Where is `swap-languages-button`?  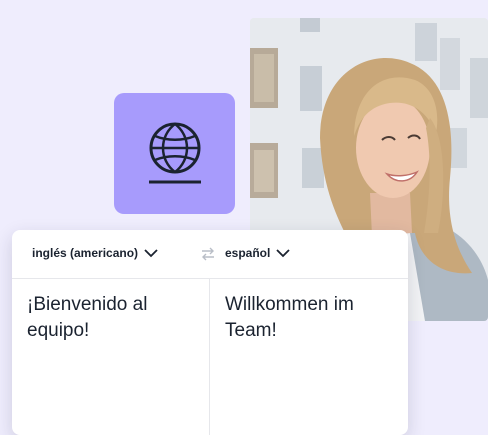 swap-languages-button is located at coordinates (208, 256).